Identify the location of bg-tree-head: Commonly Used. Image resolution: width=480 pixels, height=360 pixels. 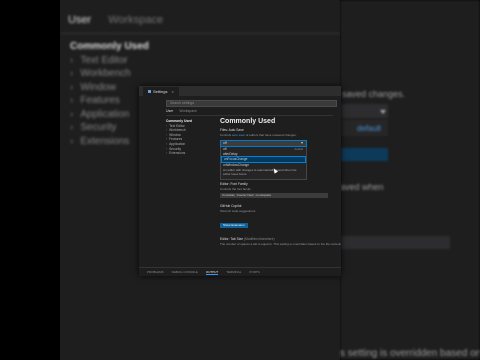
(109, 46).